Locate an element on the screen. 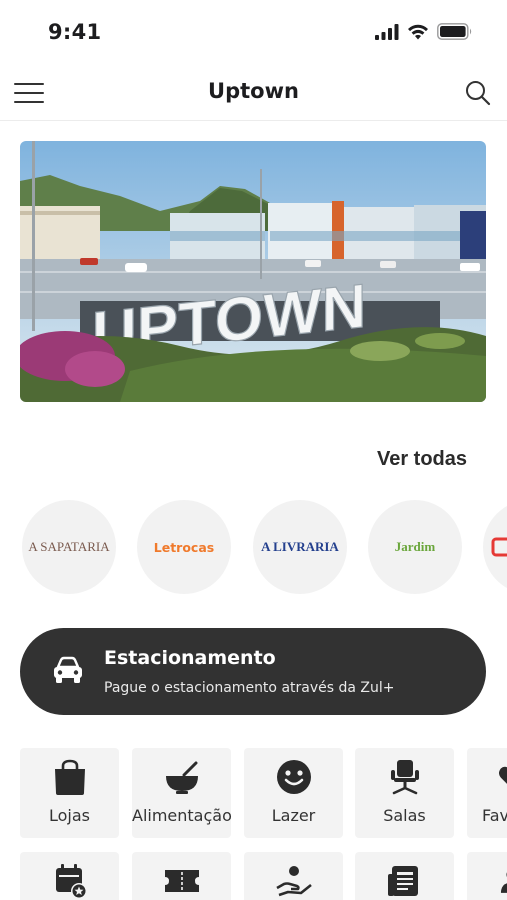 This screenshot has height=900, width=507. category-label: Alimentação is located at coordinates (182, 815).